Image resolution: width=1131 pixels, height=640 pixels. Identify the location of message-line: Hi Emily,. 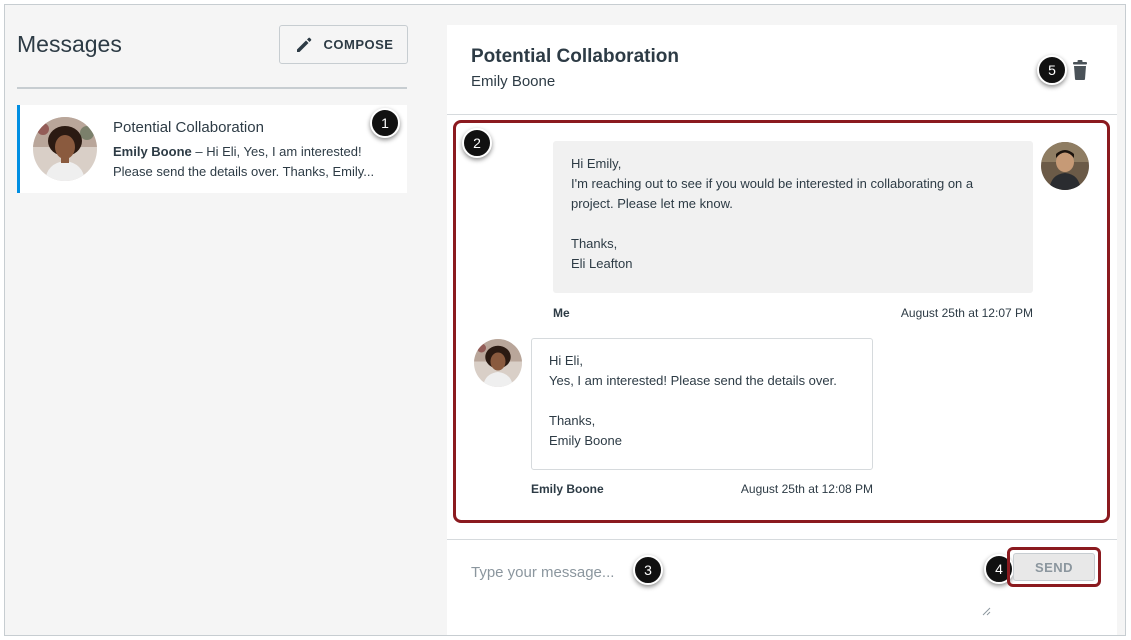
(596, 163).